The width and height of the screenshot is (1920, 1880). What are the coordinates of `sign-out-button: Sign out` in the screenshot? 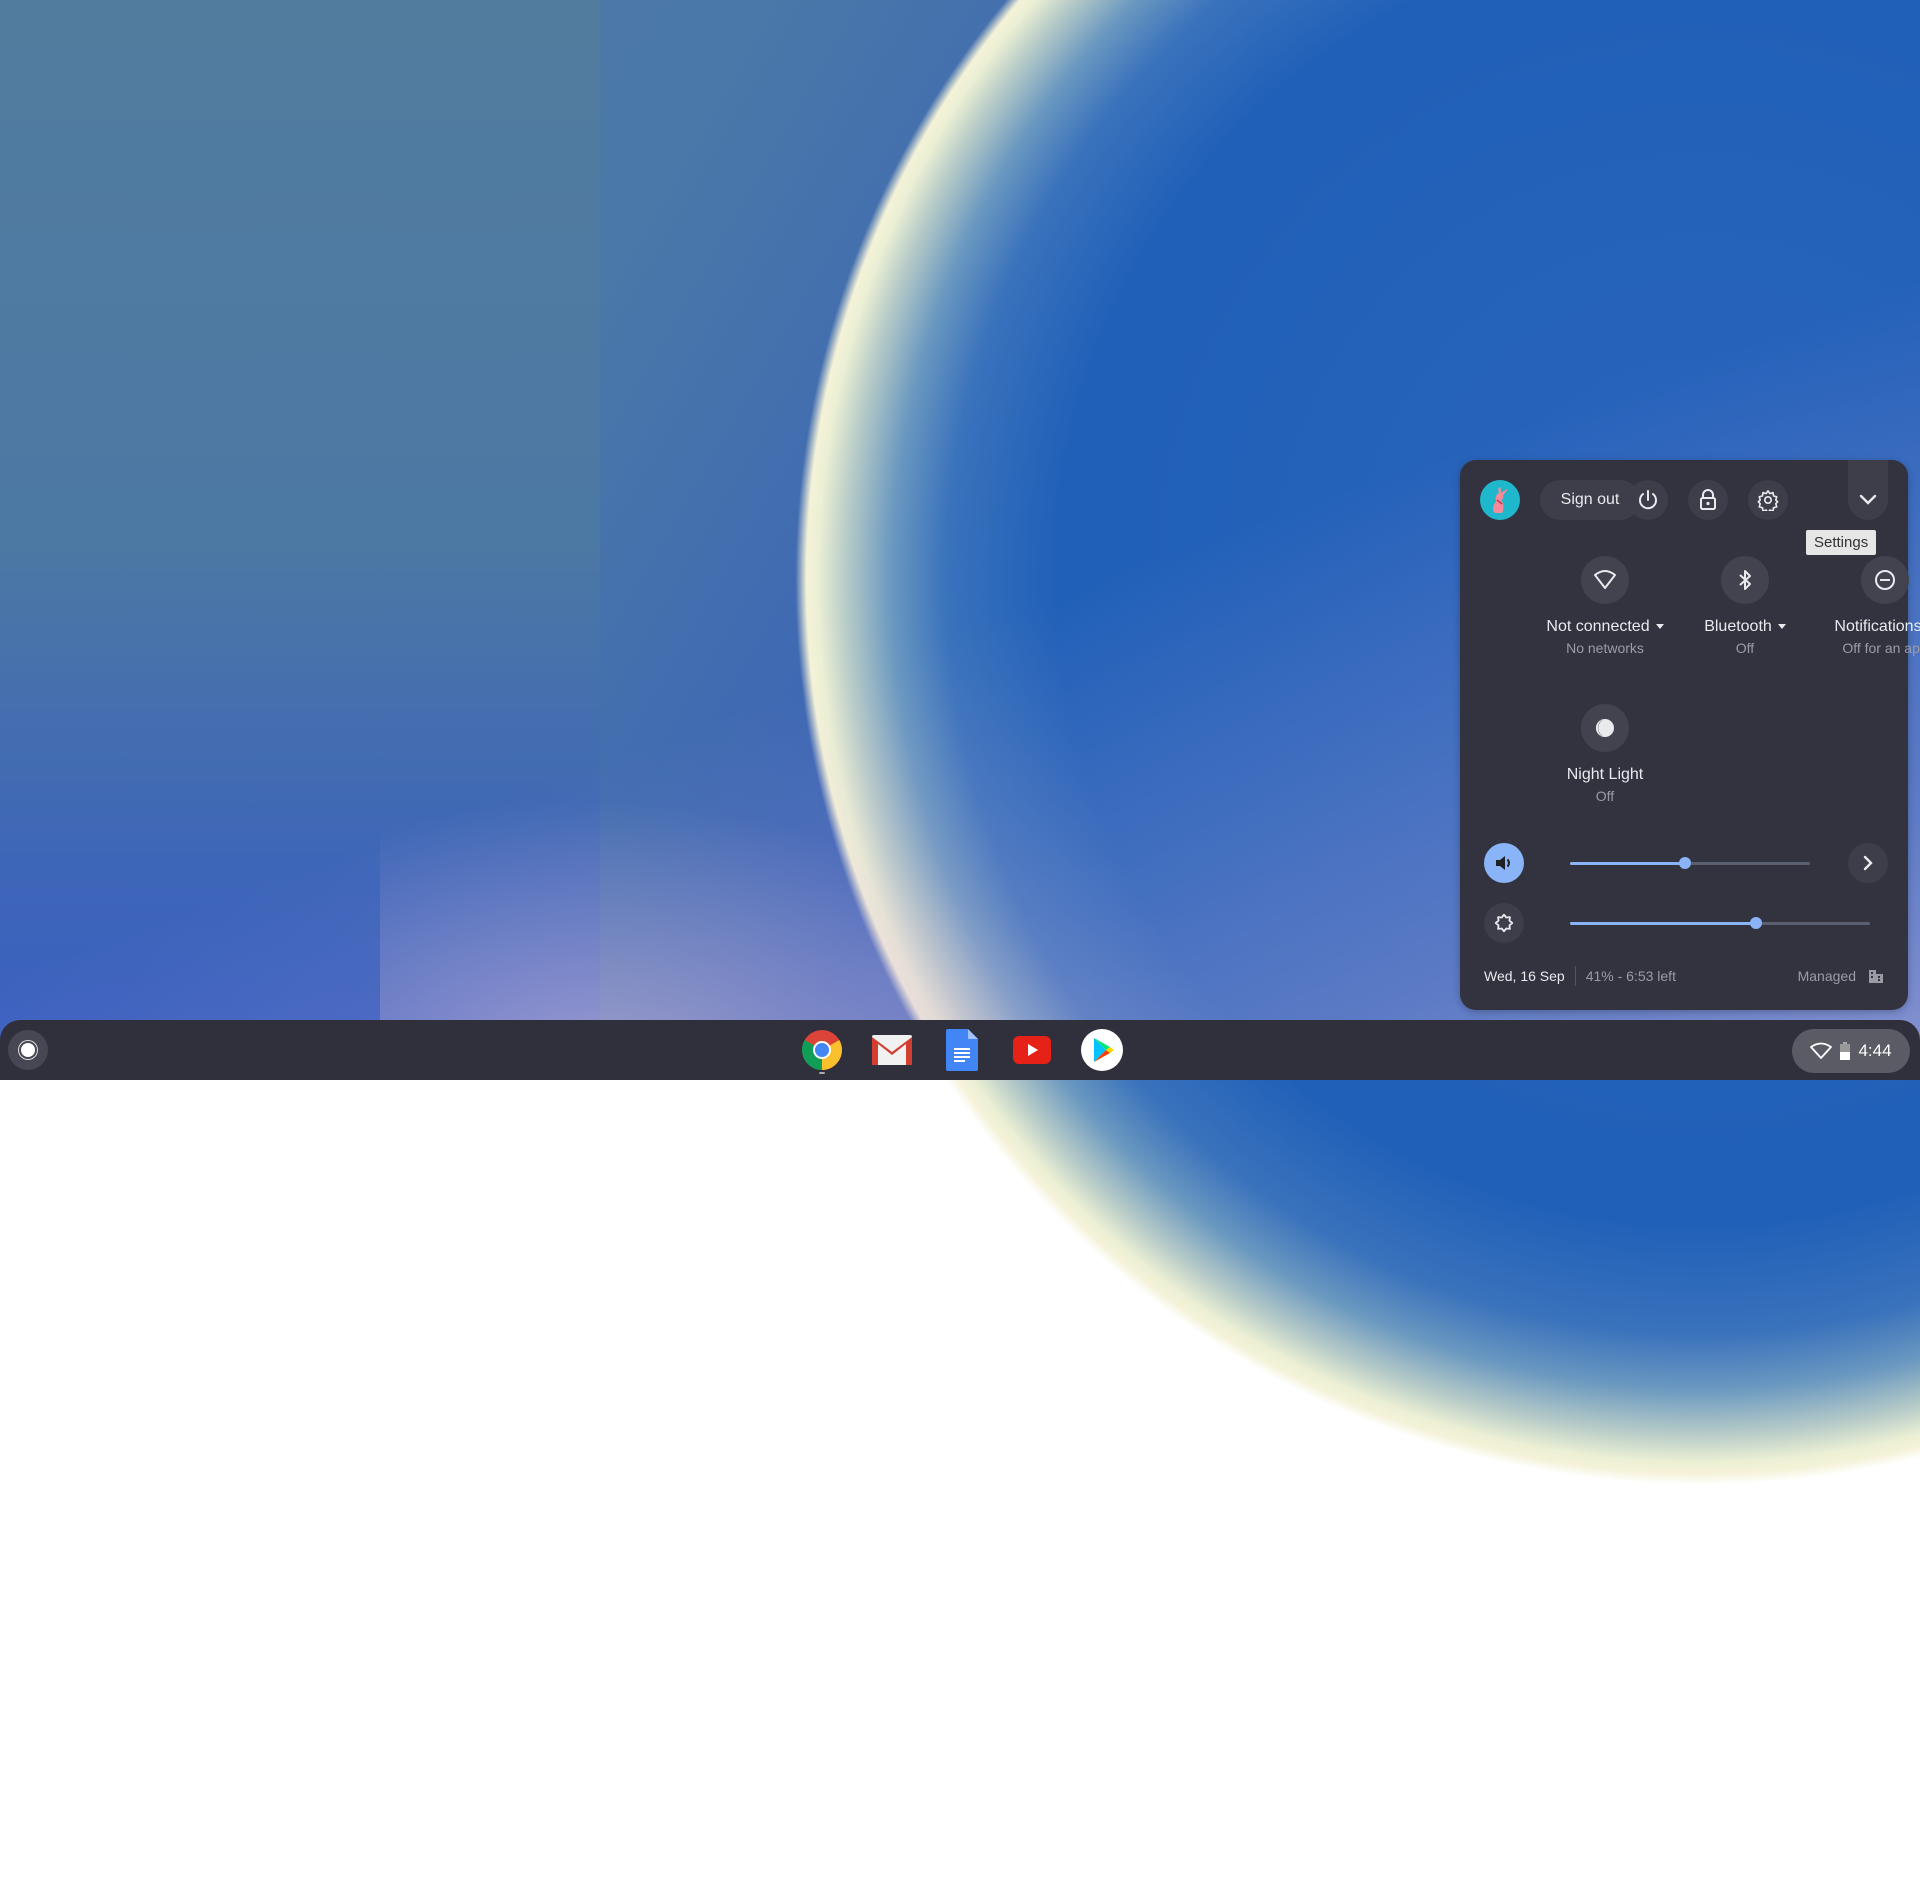 It's located at (1590, 500).